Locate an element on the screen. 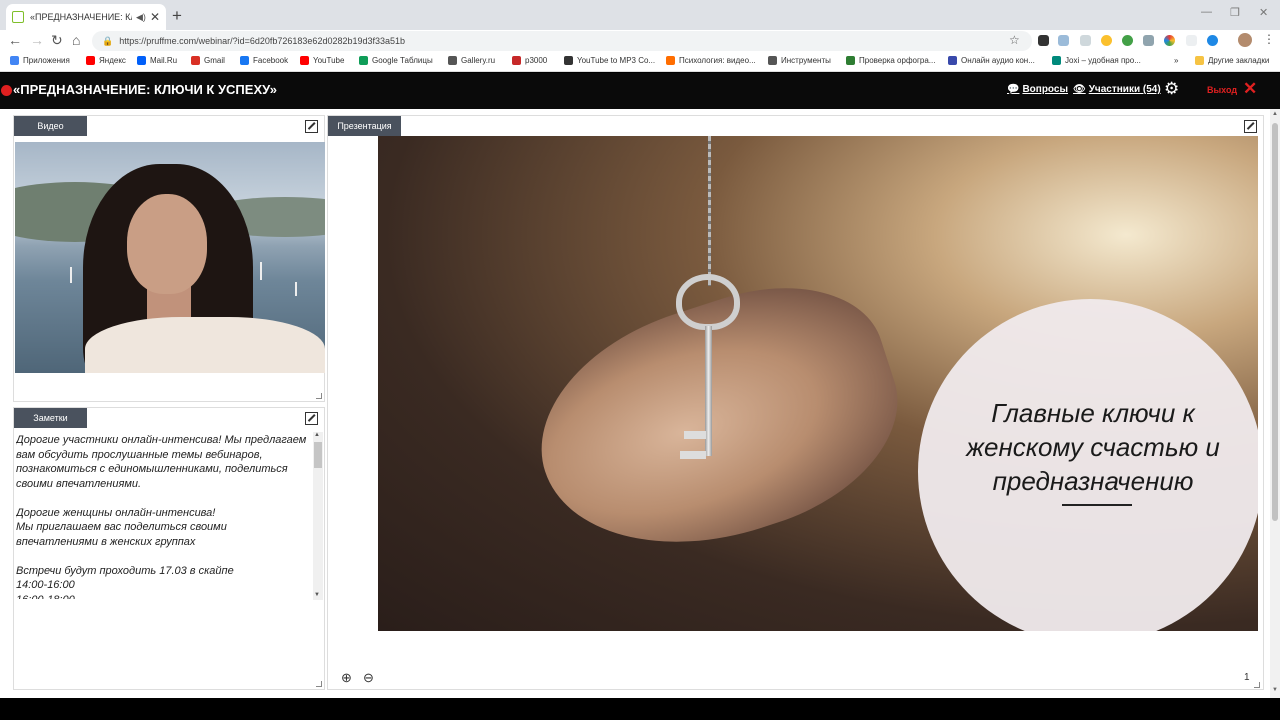 The height and width of the screenshot is (720, 1280). notes-tab: Заметки is located at coordinates (50, 418).